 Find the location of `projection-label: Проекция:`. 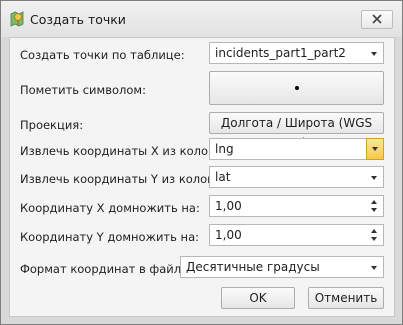

projection-label: Проекция: is located at coordinates (52, 125).